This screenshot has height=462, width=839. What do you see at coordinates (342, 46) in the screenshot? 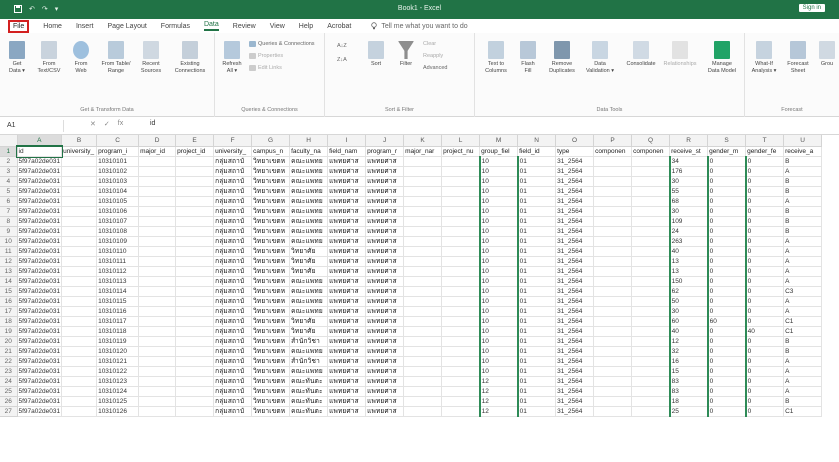
I see `sort-az-button: A↓Z` at bounding box center [342, 46].